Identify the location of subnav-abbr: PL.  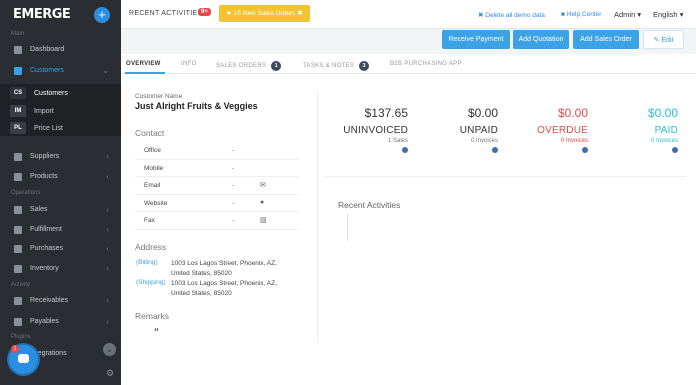
(18, 128).